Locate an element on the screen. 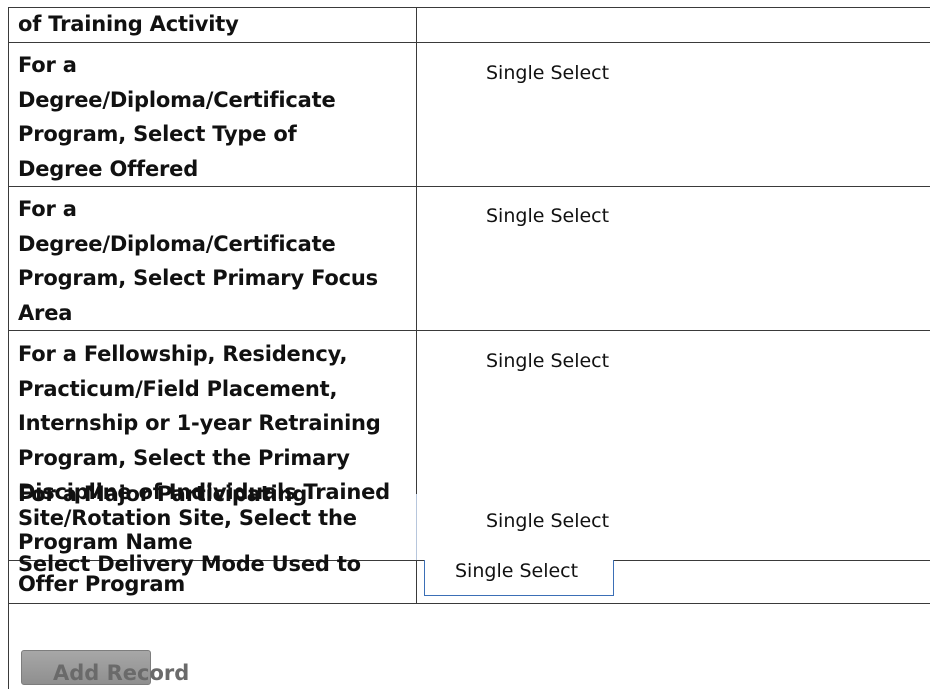  column-divider is located at coordinates (416, 250).